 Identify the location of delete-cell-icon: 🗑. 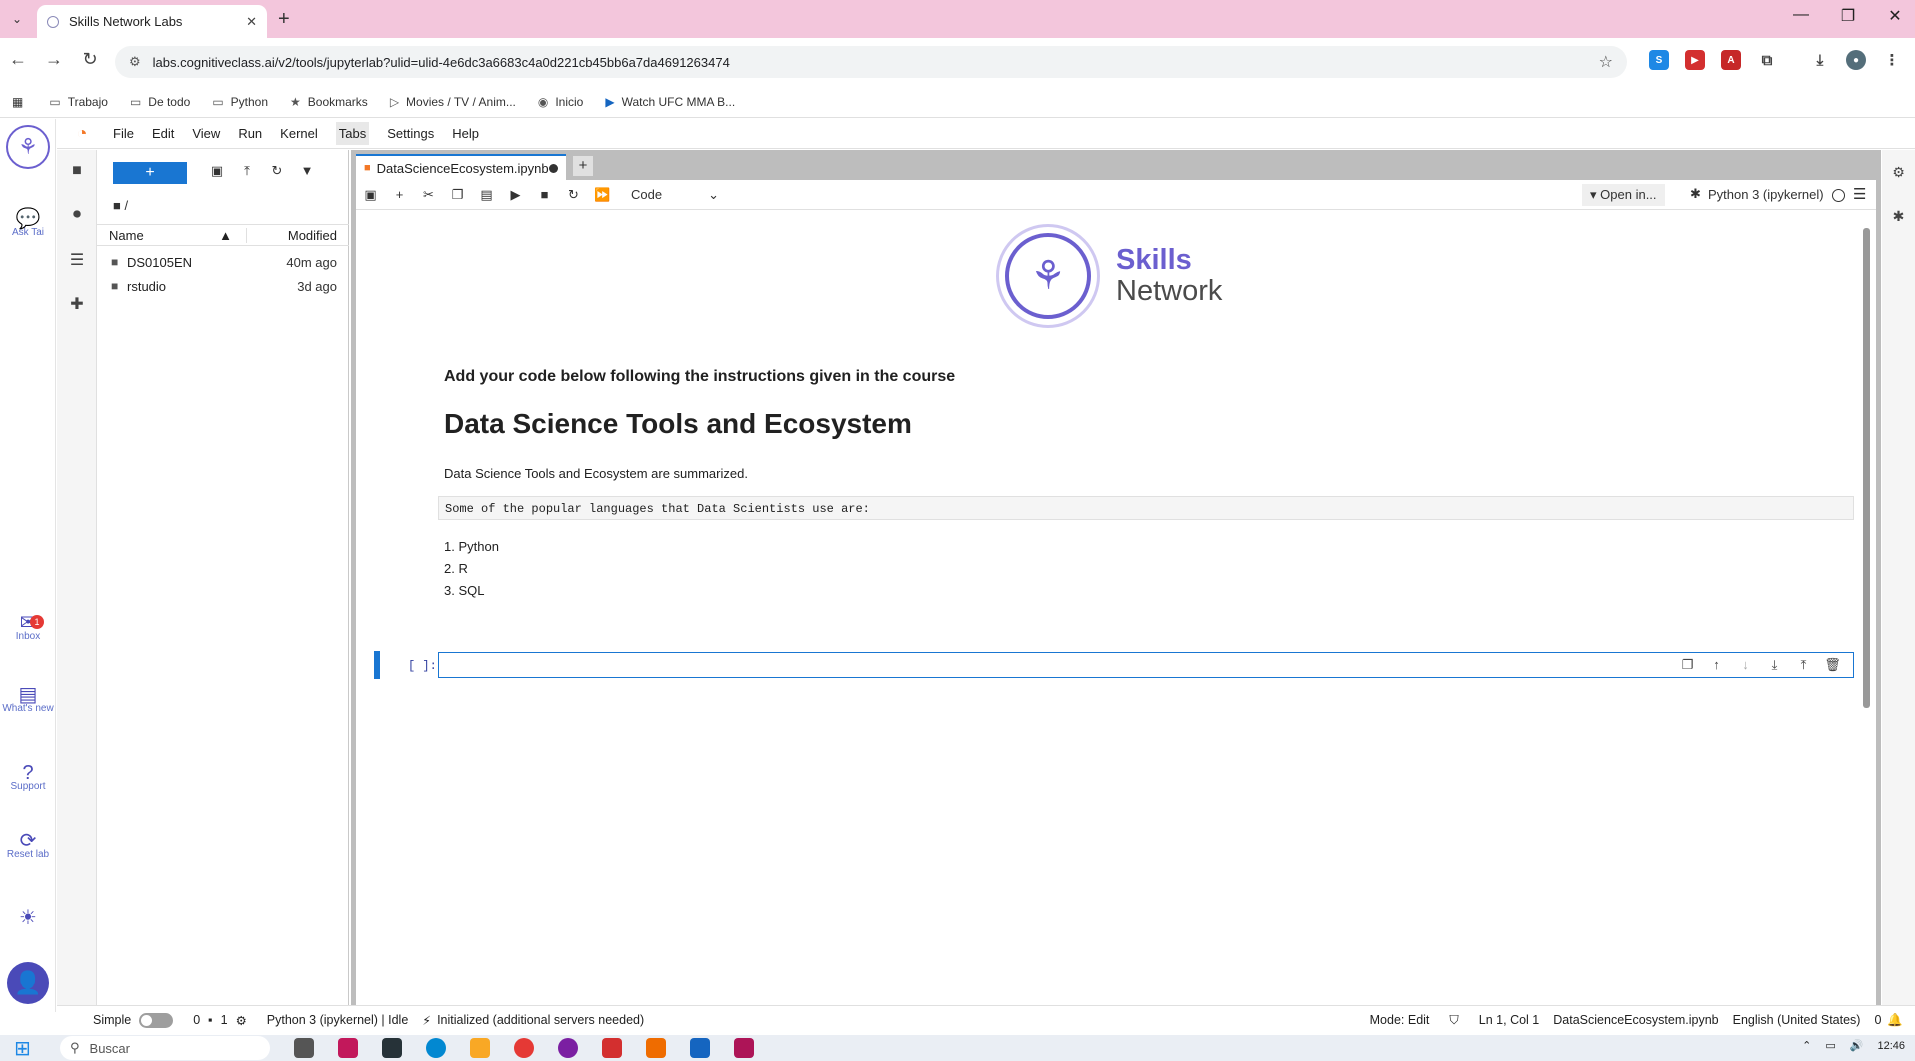
(1832, 665).